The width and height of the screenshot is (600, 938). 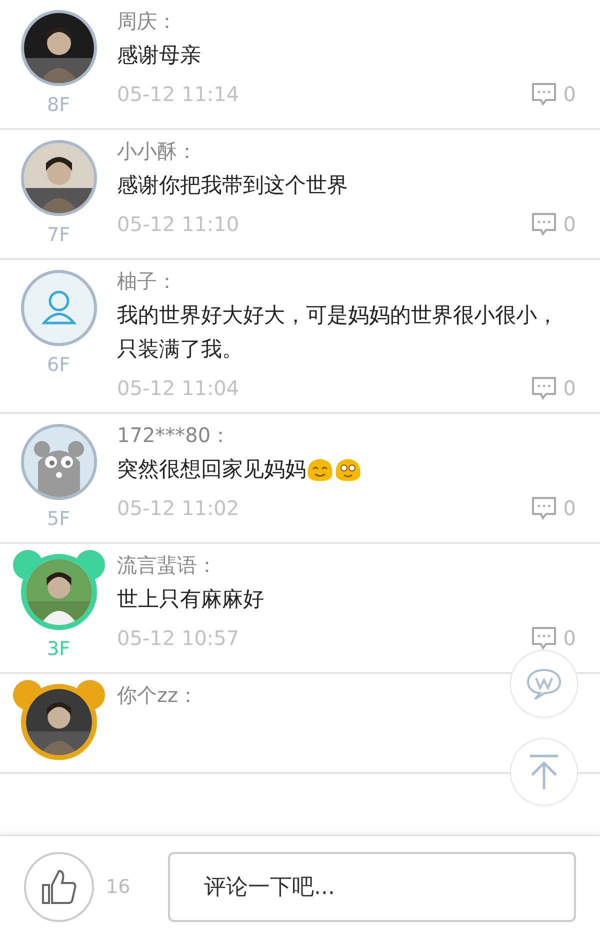 What do you see at coordinates (178, 388) in the screenshot?
I see `comment-time: 05-12 11:04` at bounding box center [178, 388].